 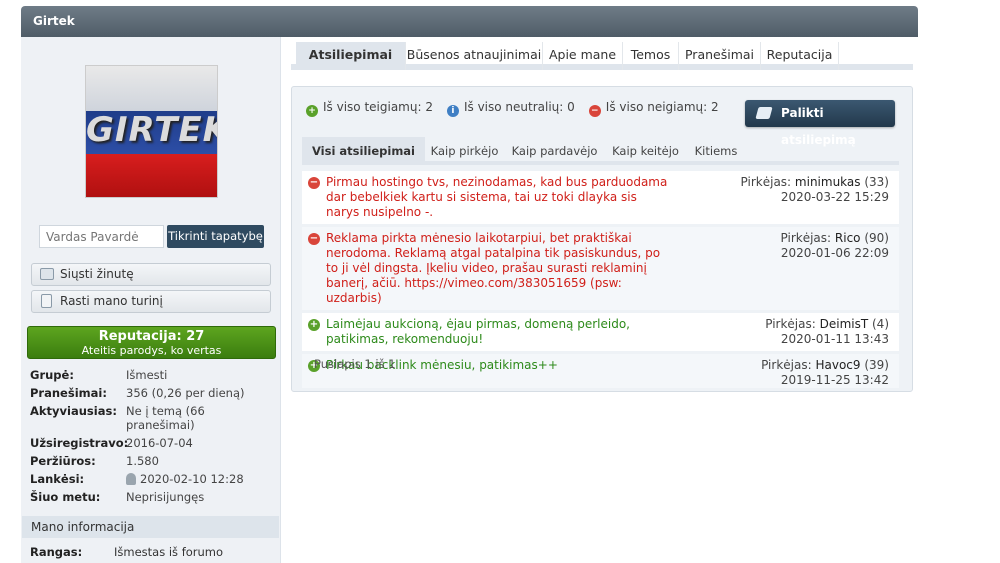 What do you see at coordinates (363, 151) in the screenshot?
I see `subtab-all: Visi atsiliepimai` at bounding box center [363, 151].